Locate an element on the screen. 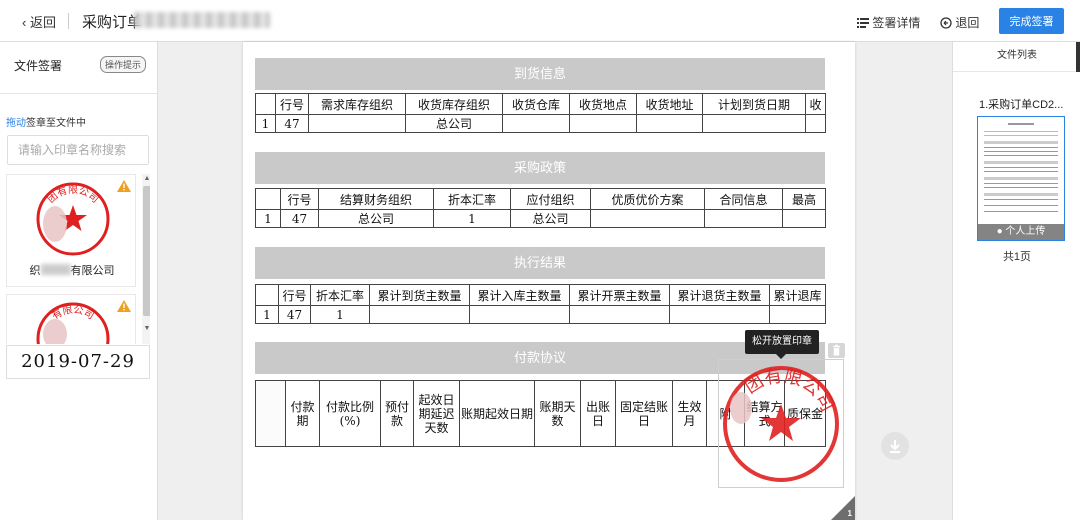  page-number: 1 is located at coordinates (849, 513).